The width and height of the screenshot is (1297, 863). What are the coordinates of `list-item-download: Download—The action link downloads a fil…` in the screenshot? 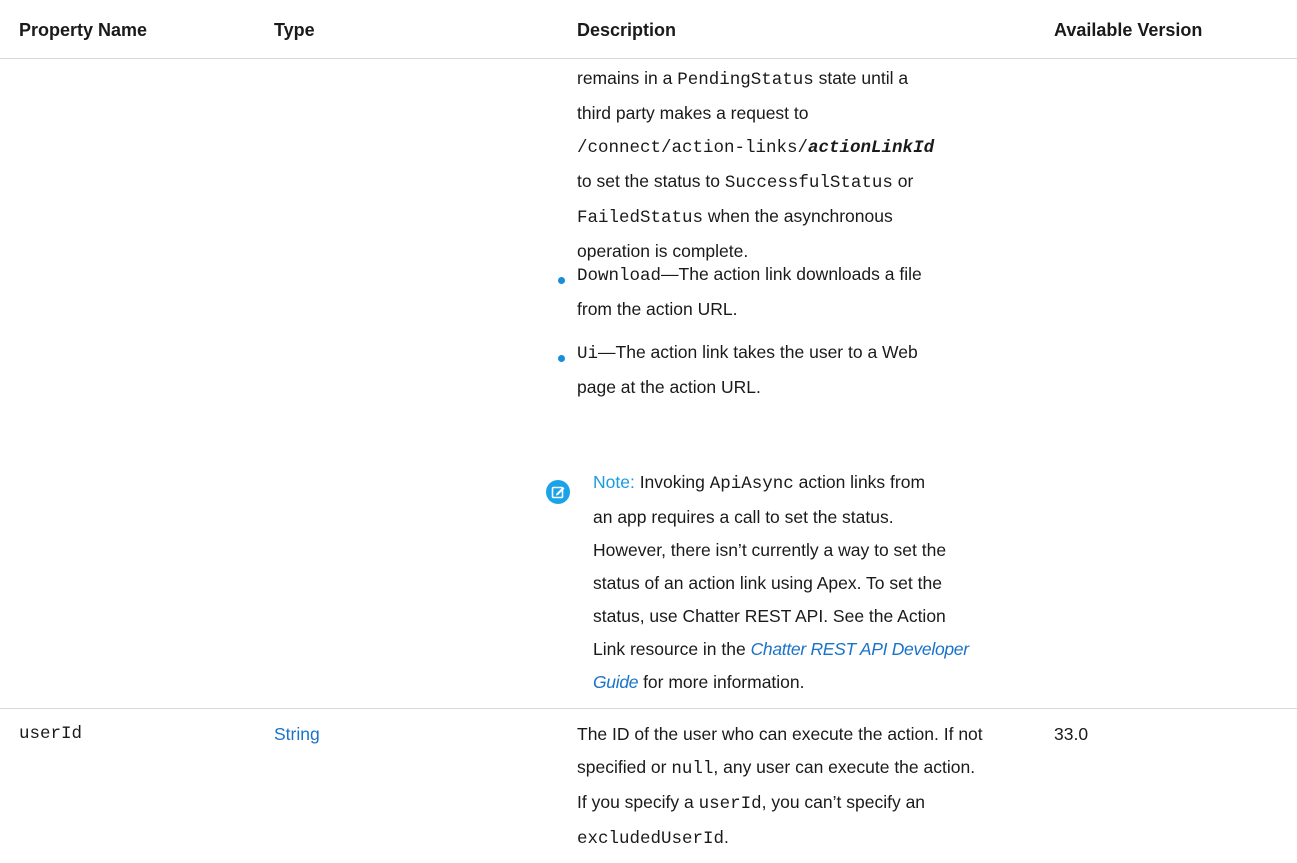 It's located at (749, 291).